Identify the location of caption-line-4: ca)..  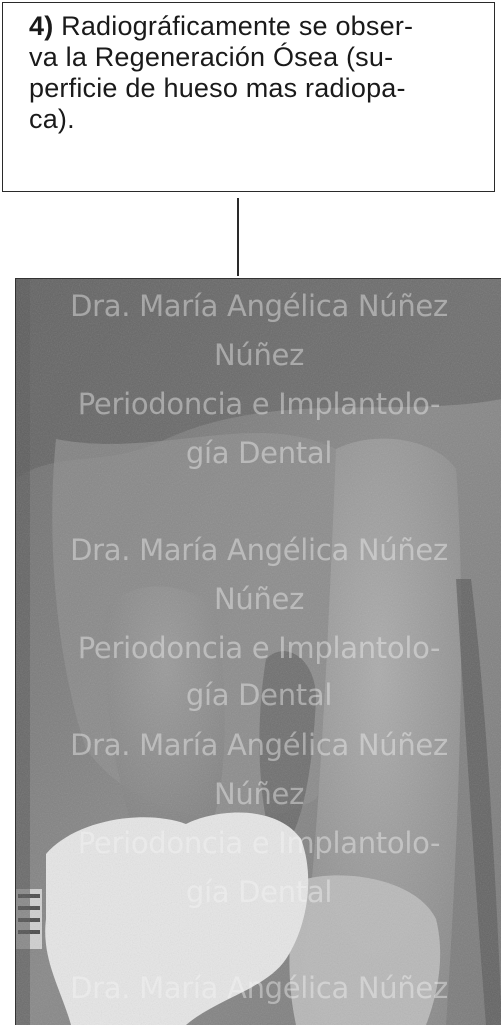
(52, 119).